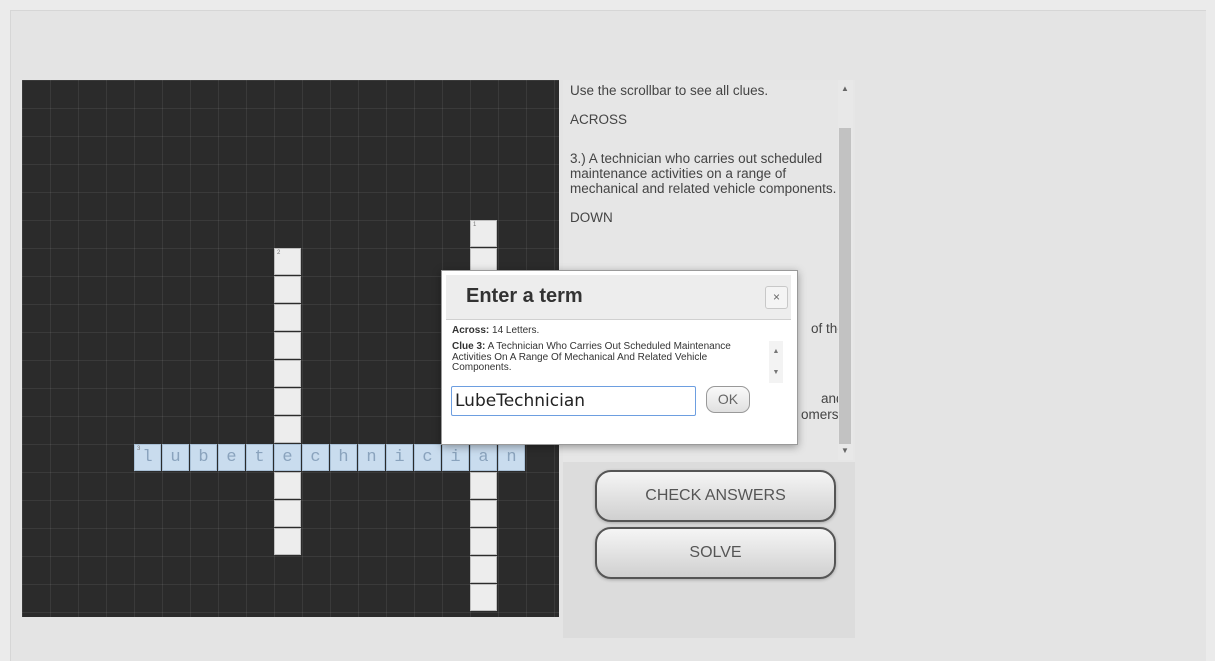 This screenshot has height=661, width=1215. Describe the element at coordinates (845, 286) in the screenshot. I see `clue-scrollbar-thumb` at that location.